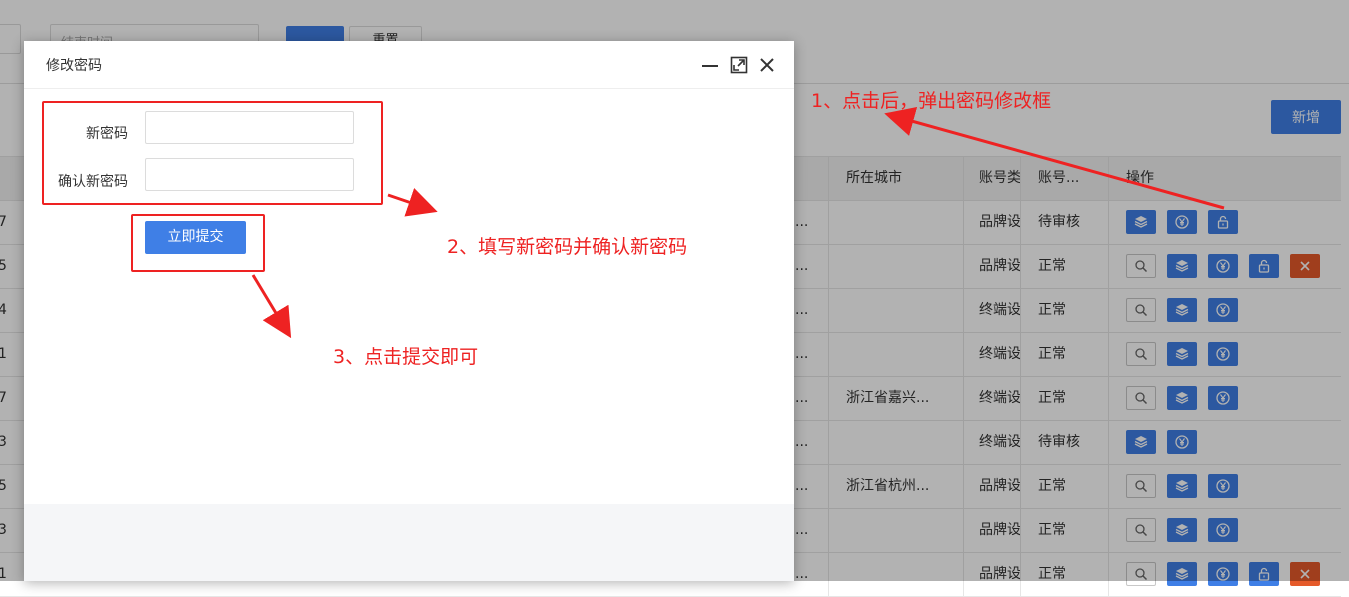  What do you see at coordinates (931, 101) in the screenshot?
I see `annotation-step1: 1、点击后，弹出密码修改框` at bounding box center [931, 101].